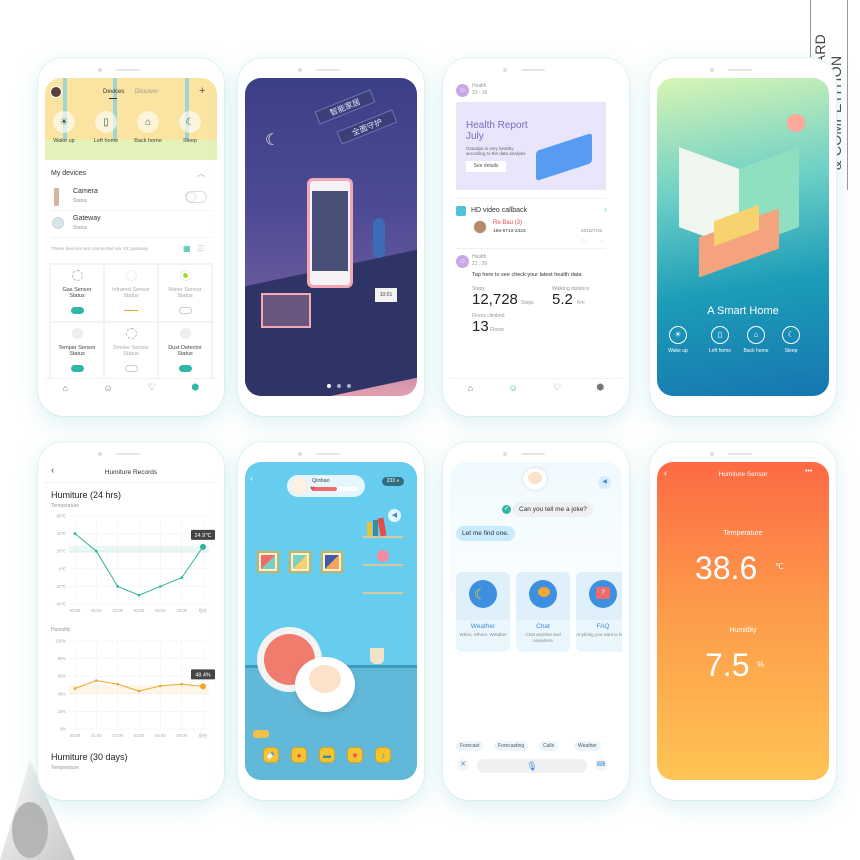 This screenshot has height=860, width=860. Describe the element at coordinates (470, 746) in the screenshot. I see `chip-forecast: Forecast` at that location.